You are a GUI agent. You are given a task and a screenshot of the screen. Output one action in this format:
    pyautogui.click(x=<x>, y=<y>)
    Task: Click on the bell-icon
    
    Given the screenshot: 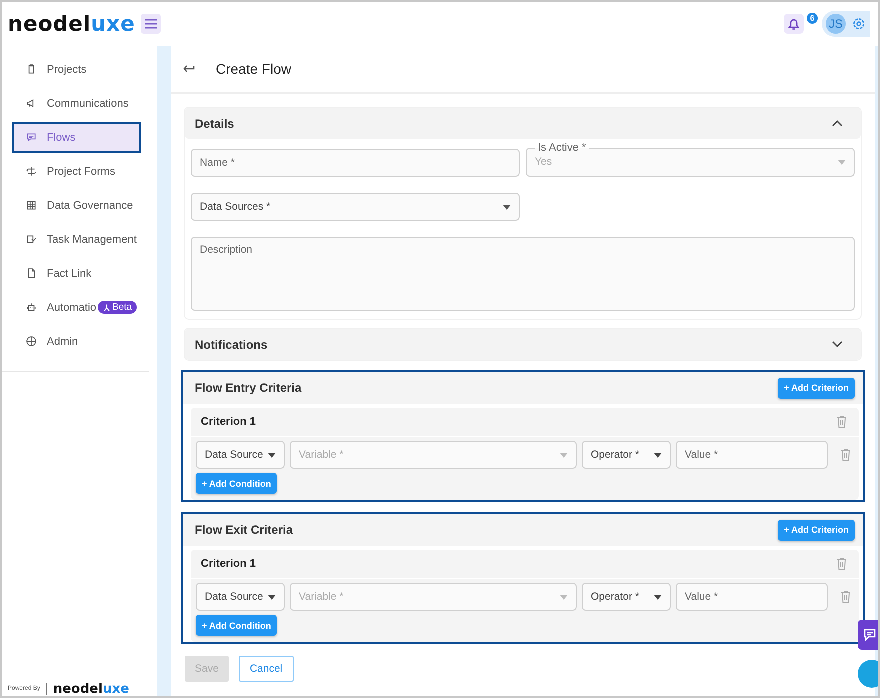 What is the action you would take?
    pyautogui.click(x=794, y=24)
    